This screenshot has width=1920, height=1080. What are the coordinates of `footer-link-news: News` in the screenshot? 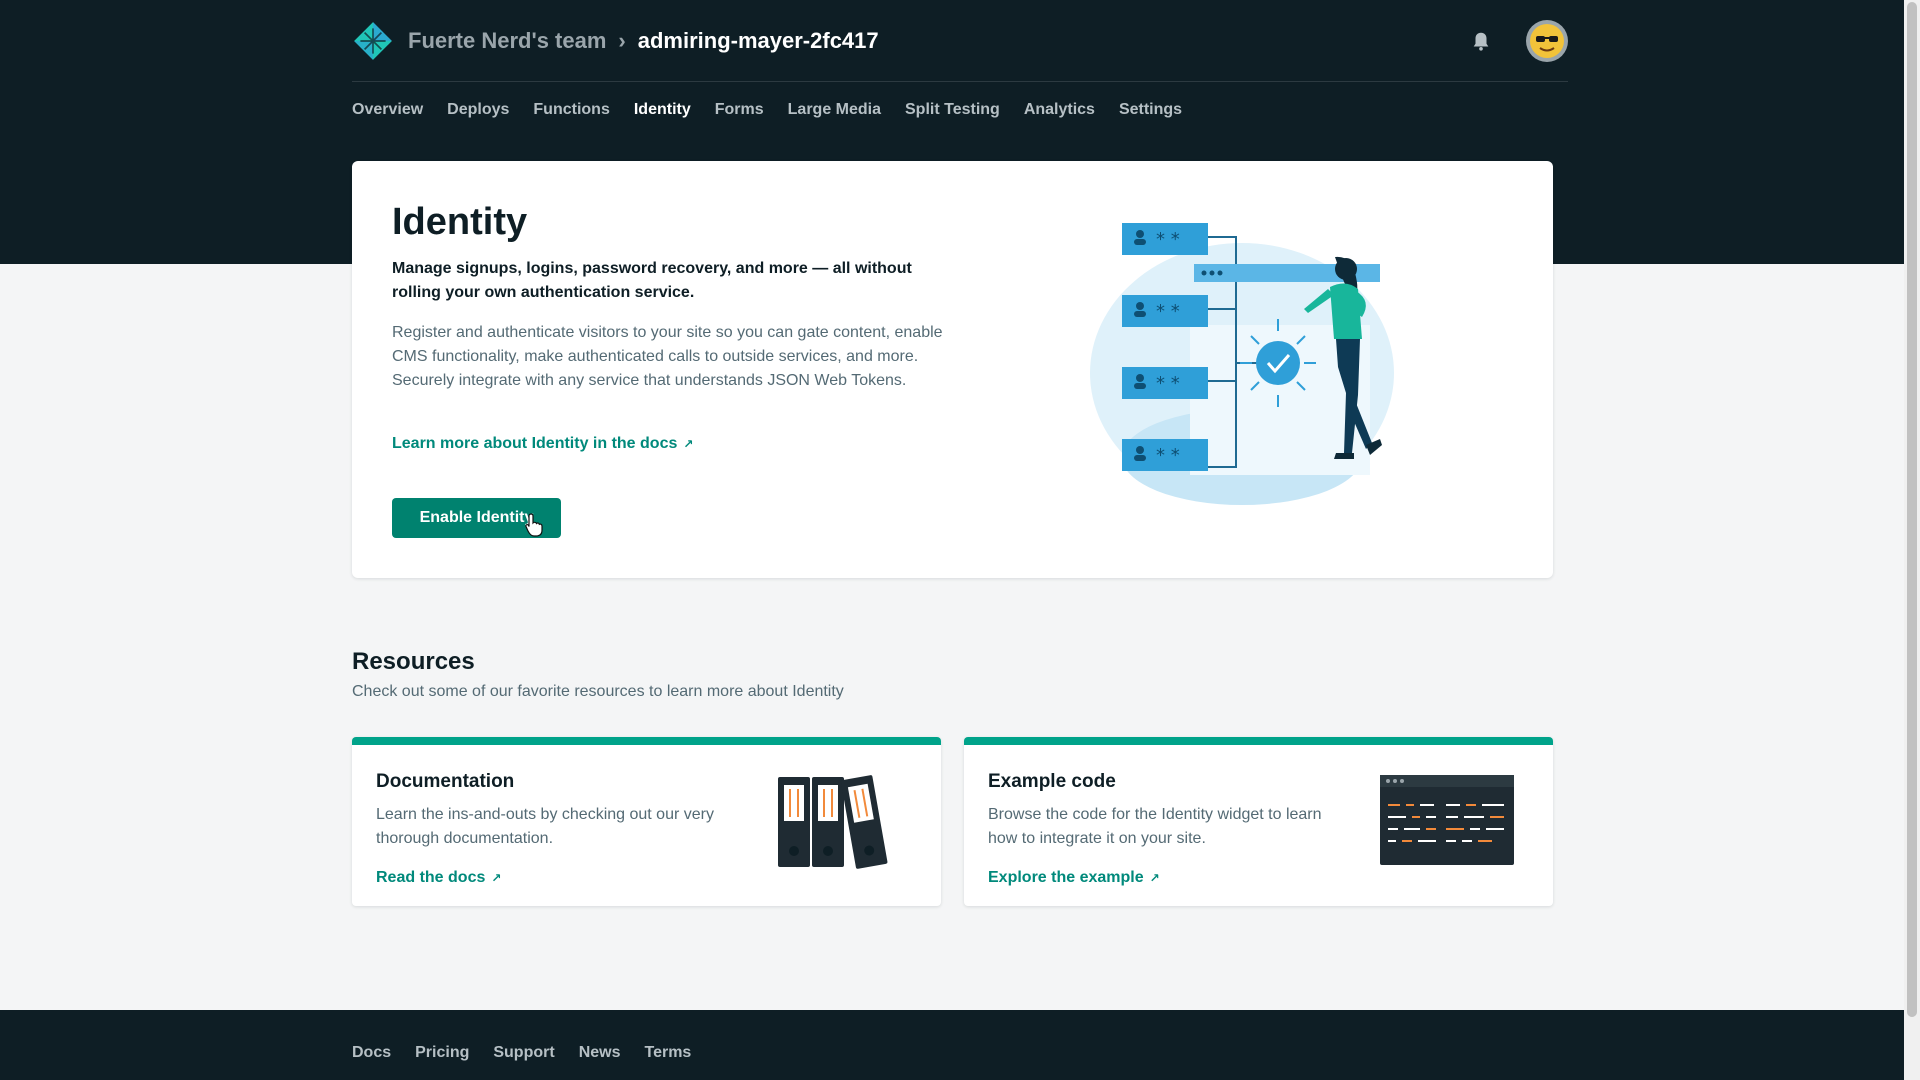 It's located at (600, 1053).